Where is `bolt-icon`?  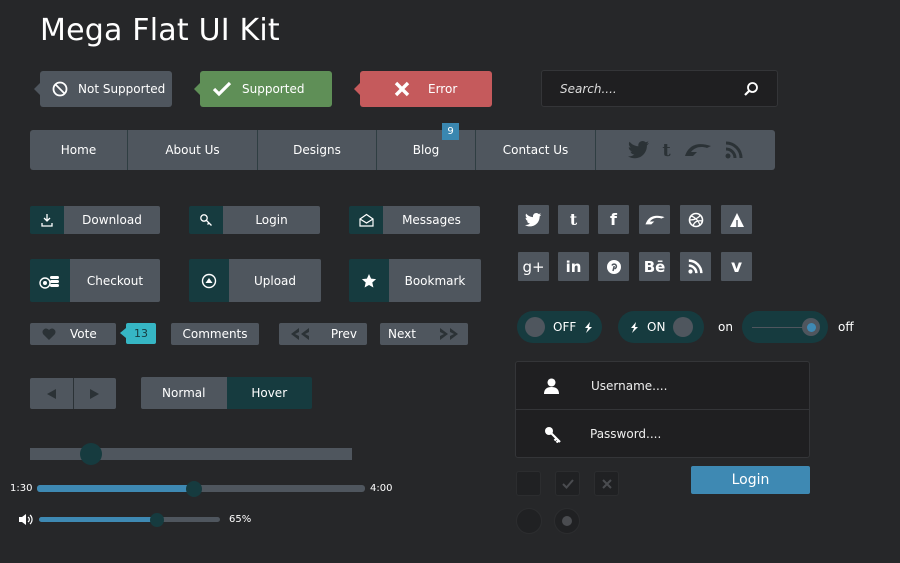 bolt-icon is located at coordinates (634, 327).